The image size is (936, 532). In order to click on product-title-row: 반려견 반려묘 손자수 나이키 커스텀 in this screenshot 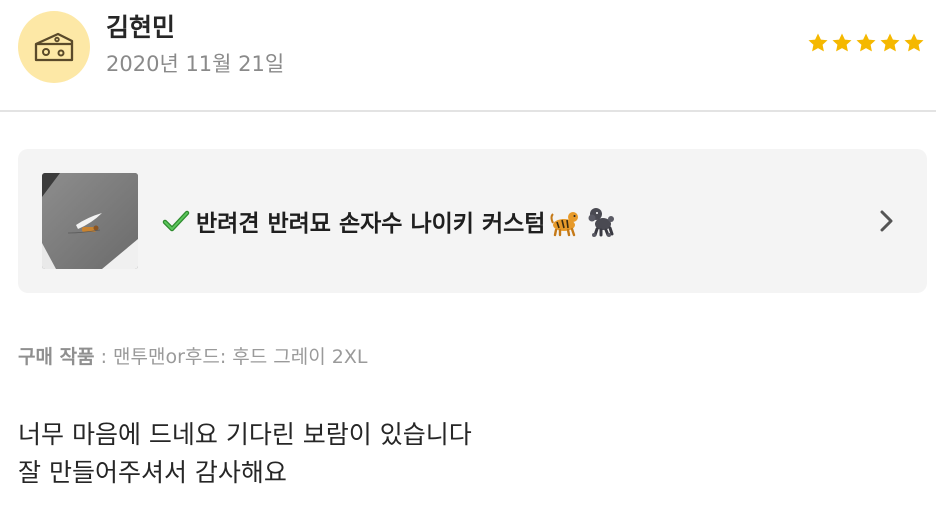, I will do `click(388, 221)`.